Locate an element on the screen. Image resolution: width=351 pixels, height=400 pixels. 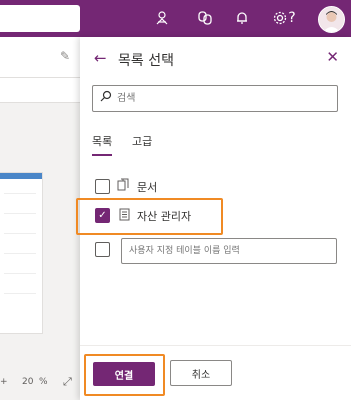
list-icon is located at coordinates (124, 216).